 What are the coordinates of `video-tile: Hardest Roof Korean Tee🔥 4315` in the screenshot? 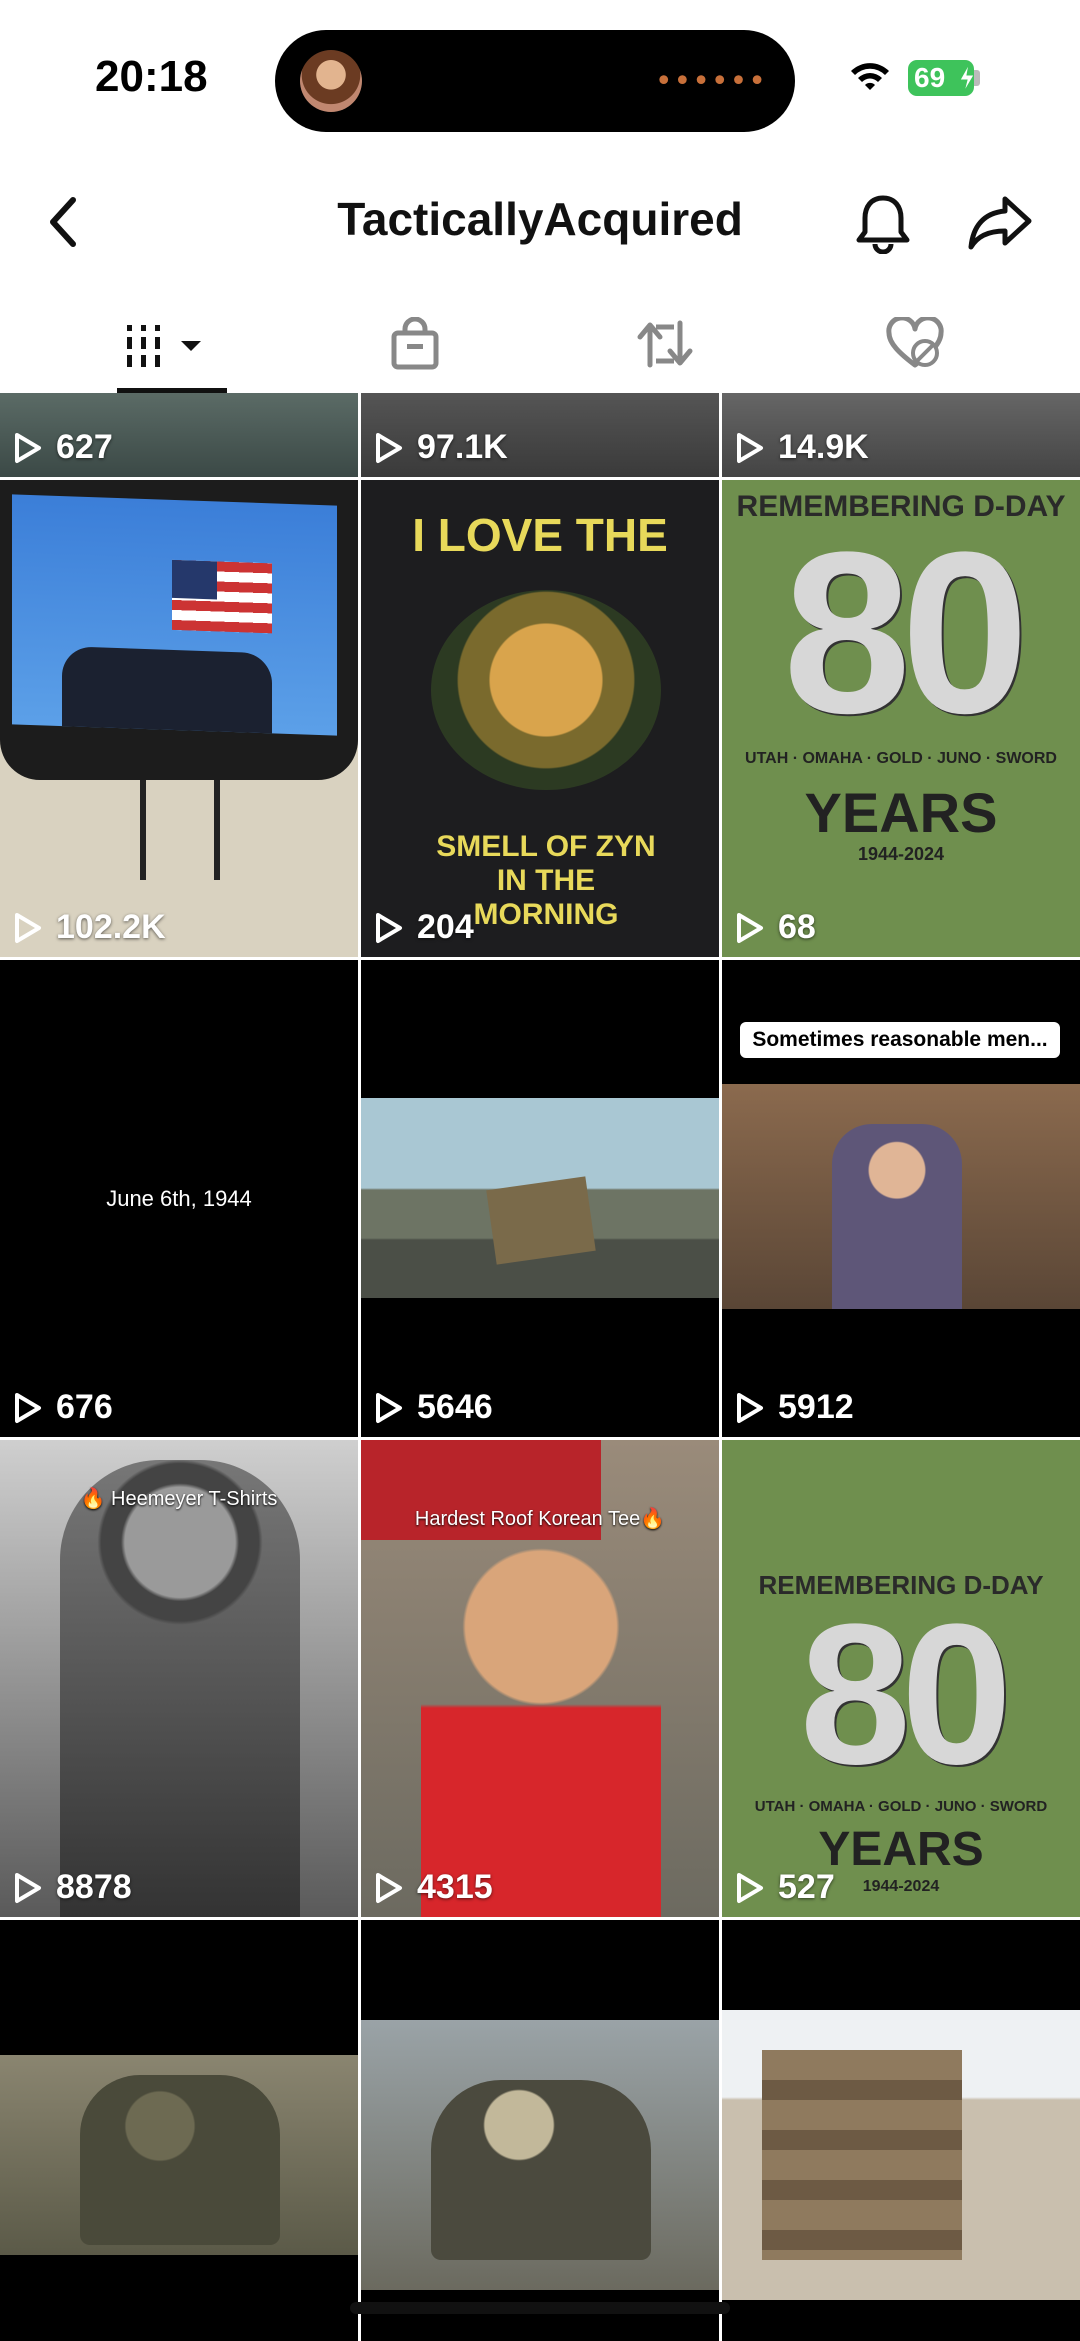 It's located at (540, 1678).